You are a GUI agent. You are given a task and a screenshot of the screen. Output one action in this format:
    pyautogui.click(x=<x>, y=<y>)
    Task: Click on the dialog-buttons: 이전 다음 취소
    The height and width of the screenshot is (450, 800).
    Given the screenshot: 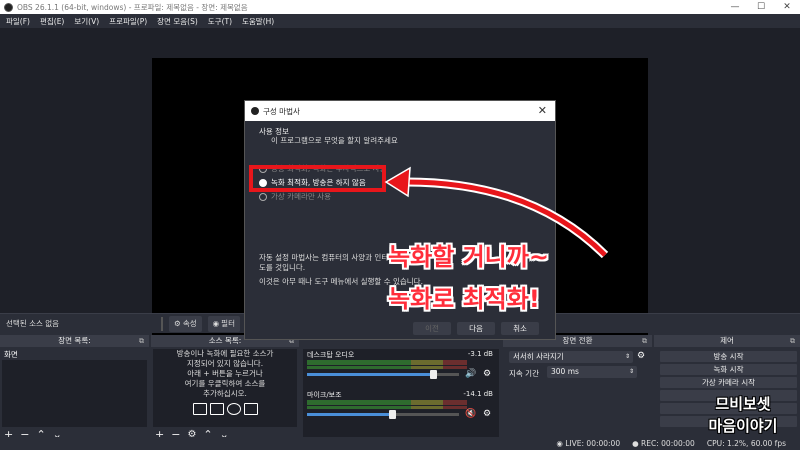 What is the action you would take?
    pyautogui.click(x=476, y=328)
    